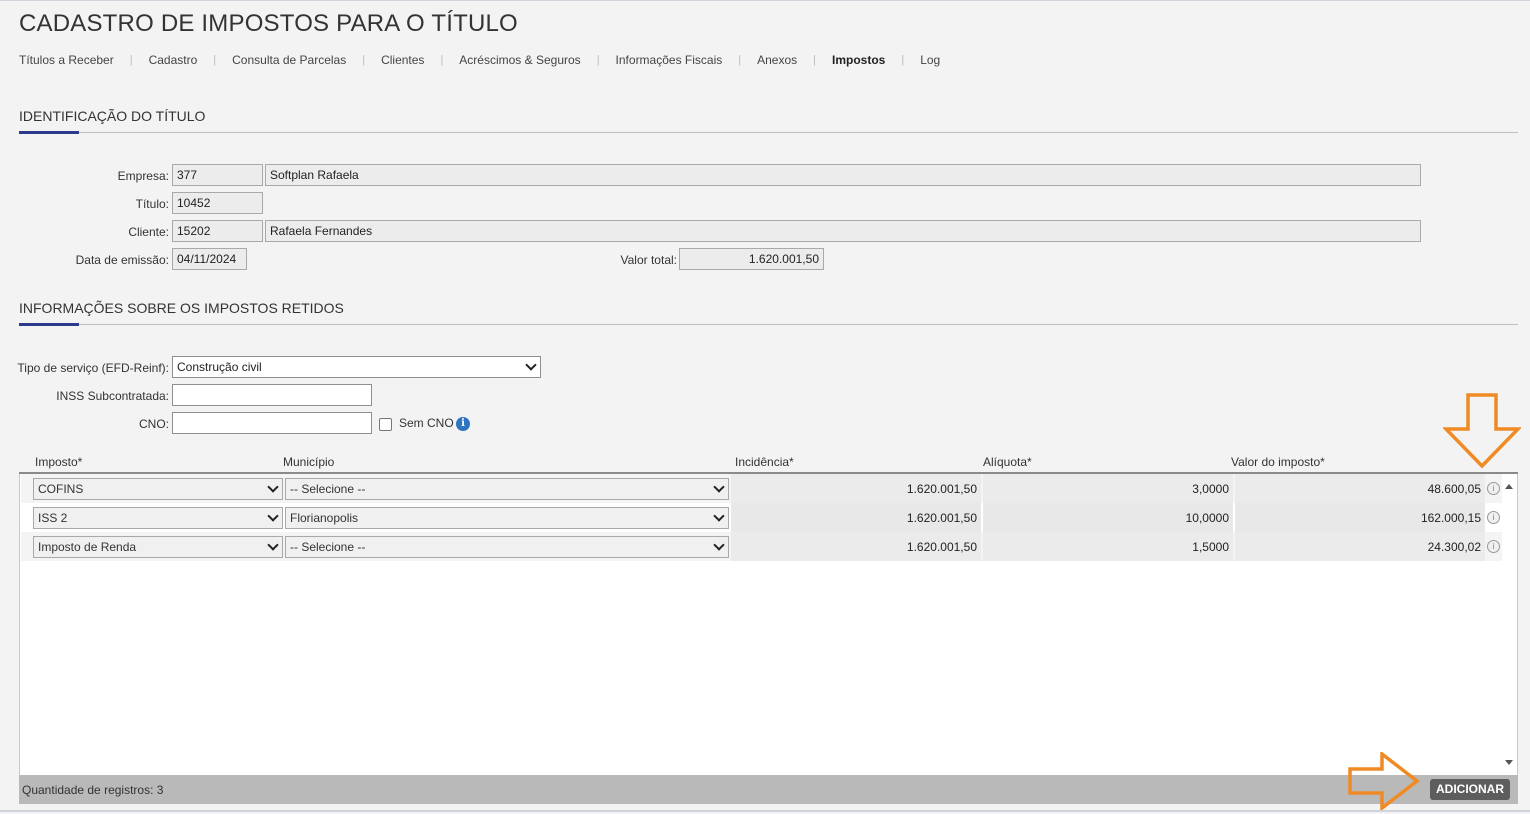 This screenshot has width=1530, height=814. I want to click on tipo-servico-select: Construção civil, so click(356, 367).